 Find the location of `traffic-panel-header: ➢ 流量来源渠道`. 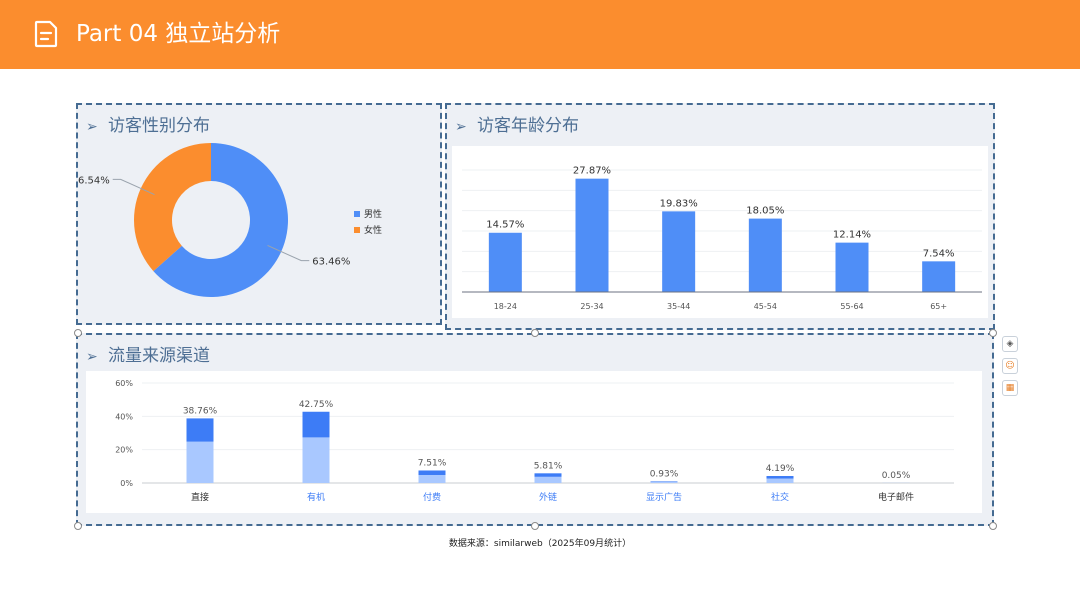

traffic-panel-header: ➢ 流量来源渠道 is located at coordinates (148, 356).